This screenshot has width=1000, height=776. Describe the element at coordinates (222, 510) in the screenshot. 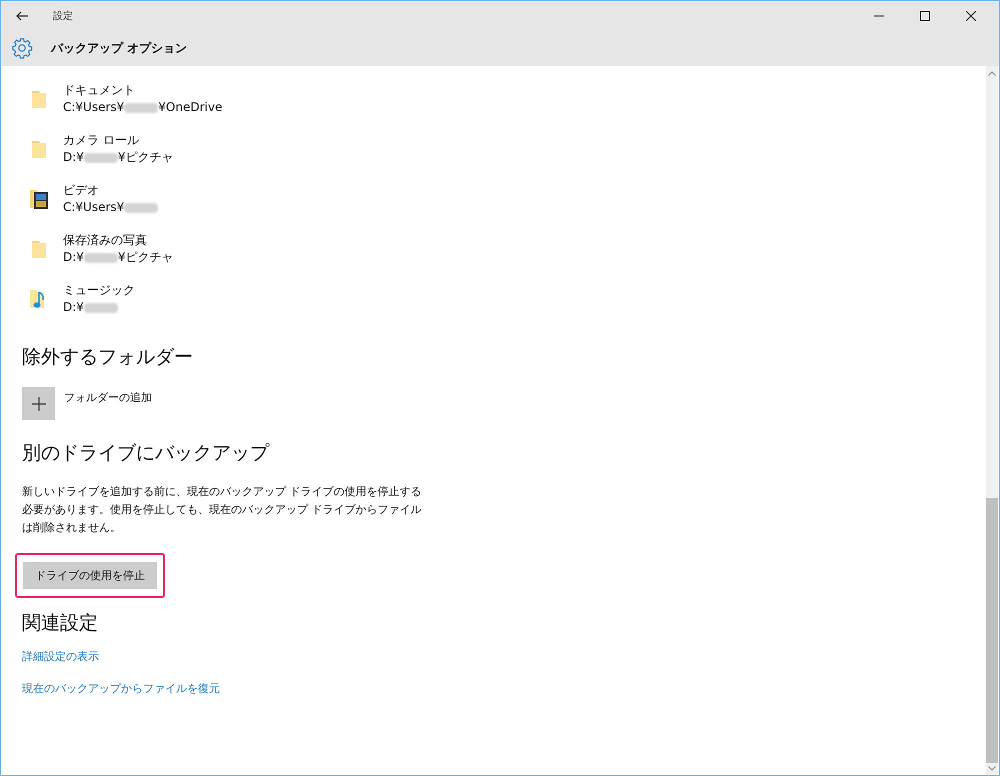

I see `description-text: 新しいドライブを追加する前に、現在のバックアップ ドライブの使用を停止する必要があります。使用を停止しても、現在のバックアップ ドライブからファイルは削除されません。` at that location.